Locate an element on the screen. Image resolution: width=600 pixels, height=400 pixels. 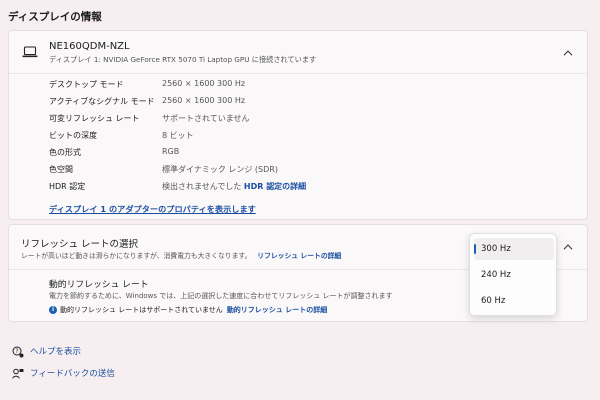
laptop-icon is located at coordinates (30, 52).